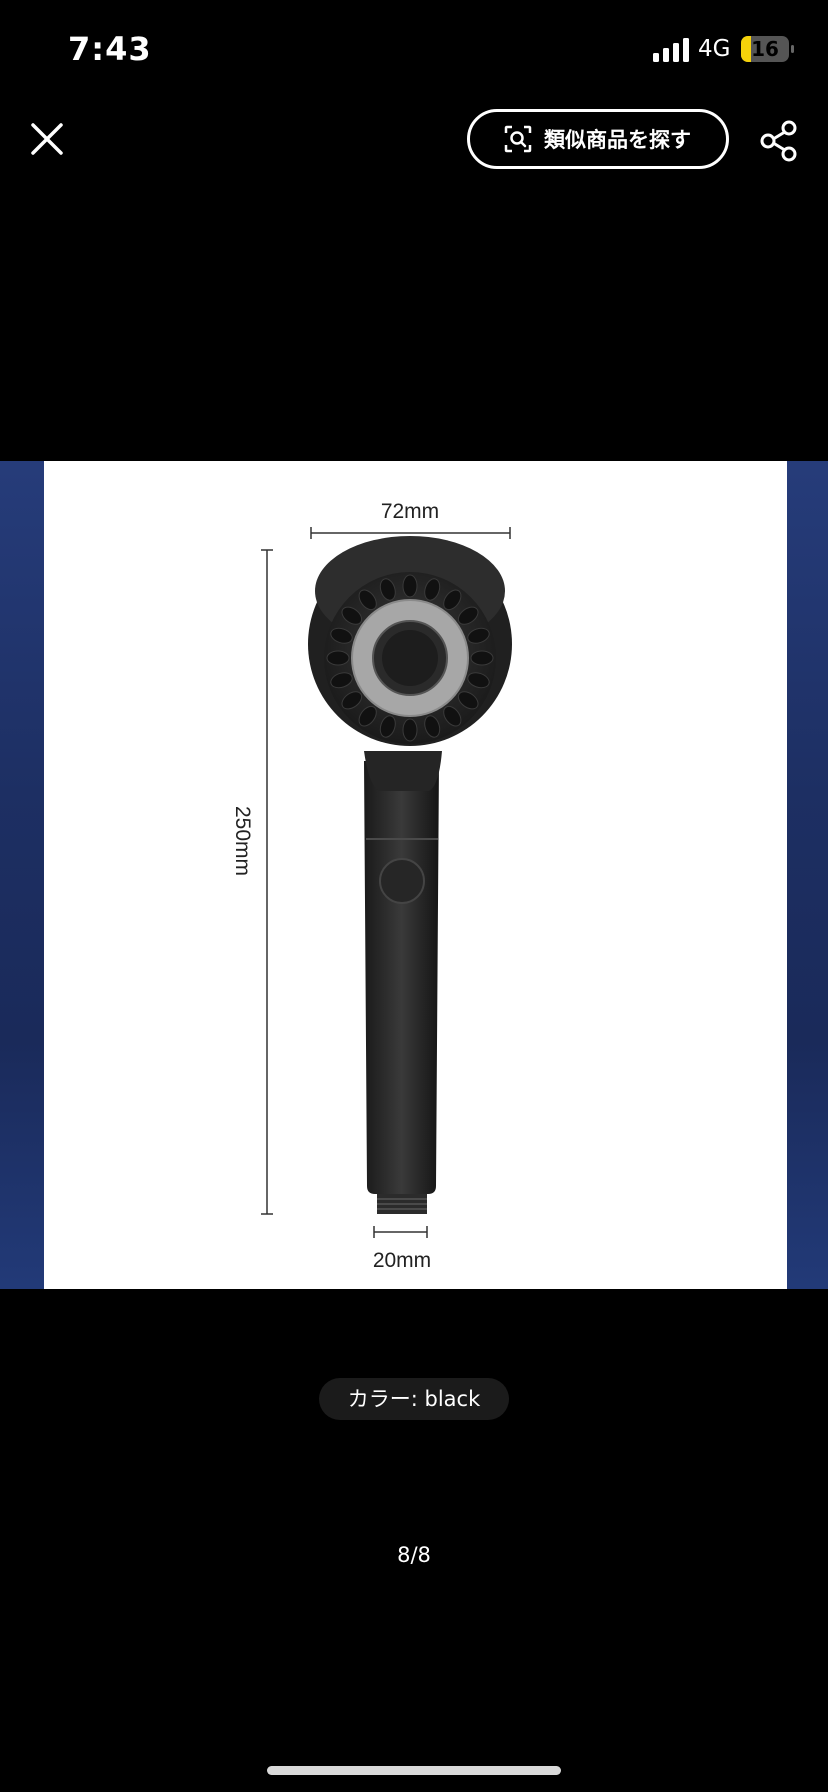 The width and height of the screenshot is (828, 1792). Describe the element at coordinates (671, 50) in the screenshot. I see `cellular-signal-icon` at that location.